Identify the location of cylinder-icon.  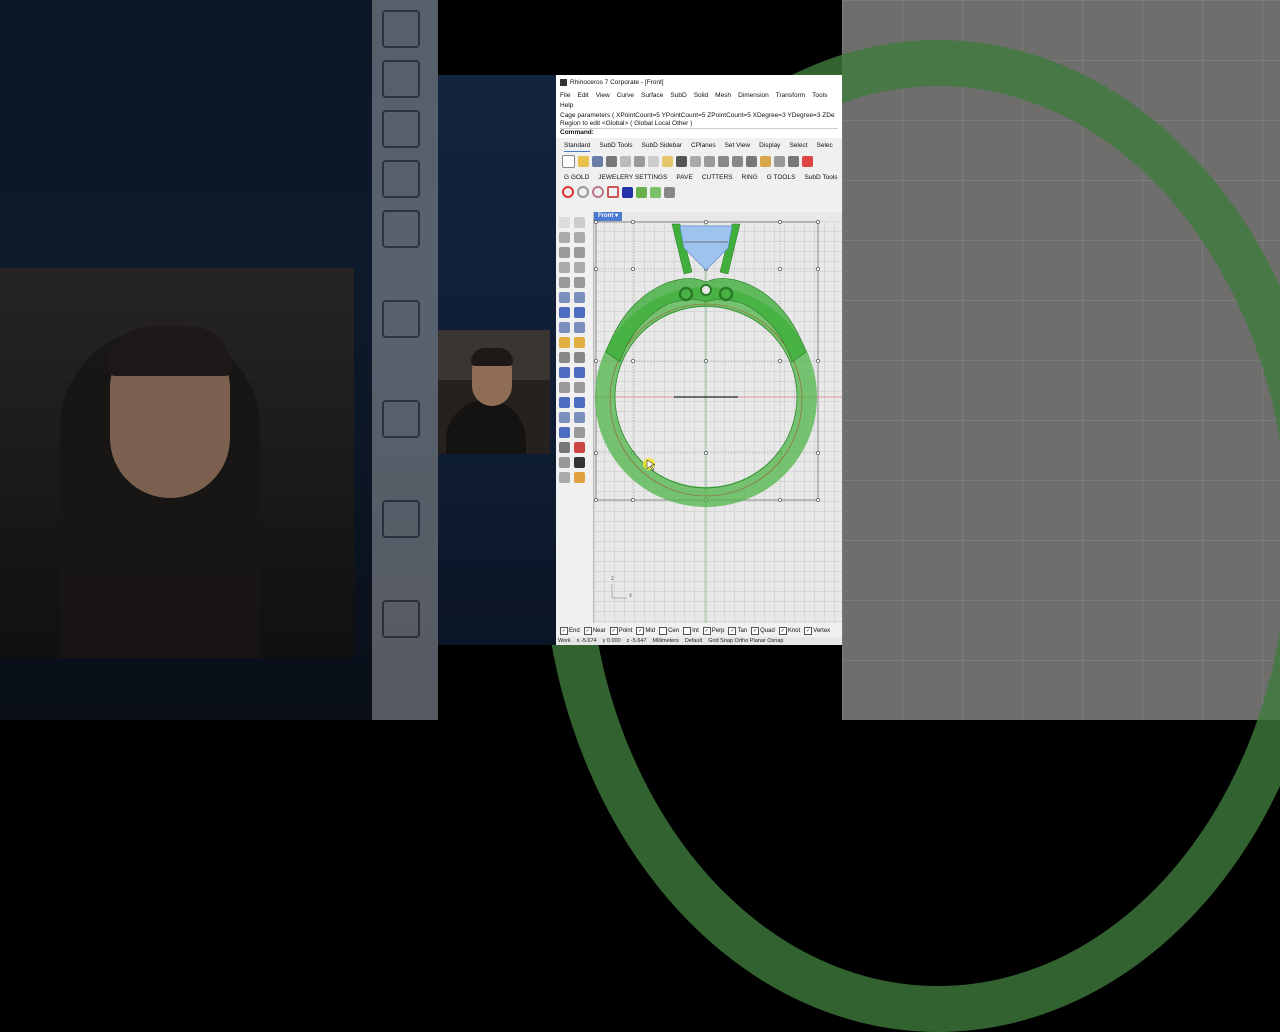
(564, 327).